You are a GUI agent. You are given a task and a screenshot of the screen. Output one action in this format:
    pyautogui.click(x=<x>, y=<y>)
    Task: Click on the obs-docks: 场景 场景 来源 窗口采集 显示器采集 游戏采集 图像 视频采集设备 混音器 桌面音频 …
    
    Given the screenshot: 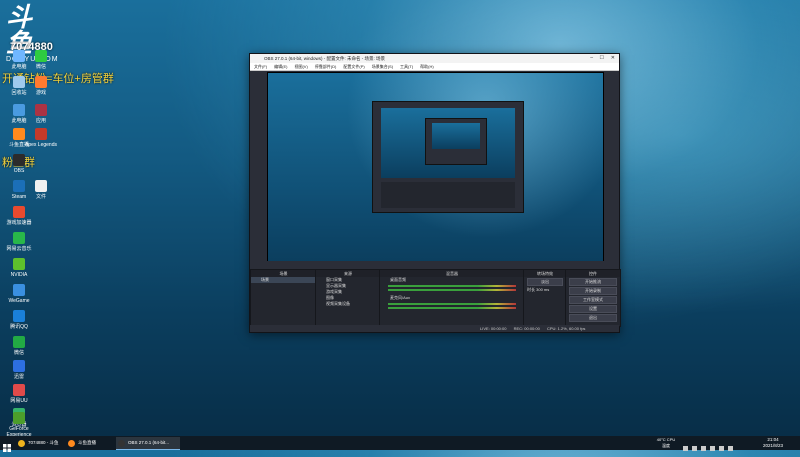 What is the action you would take?
    pyautogui.click(x=435, y=296)
    